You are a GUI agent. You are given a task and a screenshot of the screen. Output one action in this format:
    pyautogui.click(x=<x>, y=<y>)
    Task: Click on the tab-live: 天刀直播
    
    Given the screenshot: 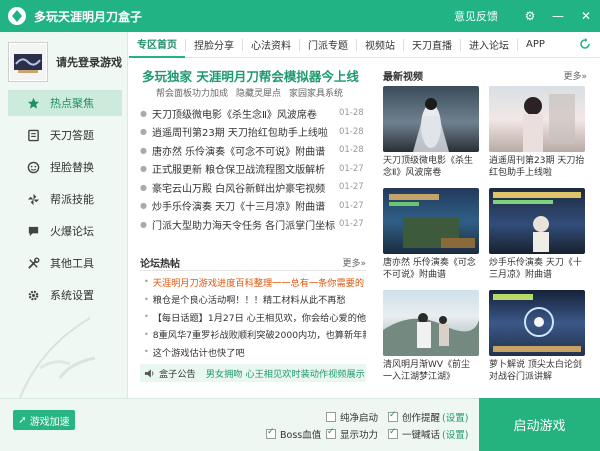 What is the action you would take?
    pyautogui.click(x=432, y=45)
    